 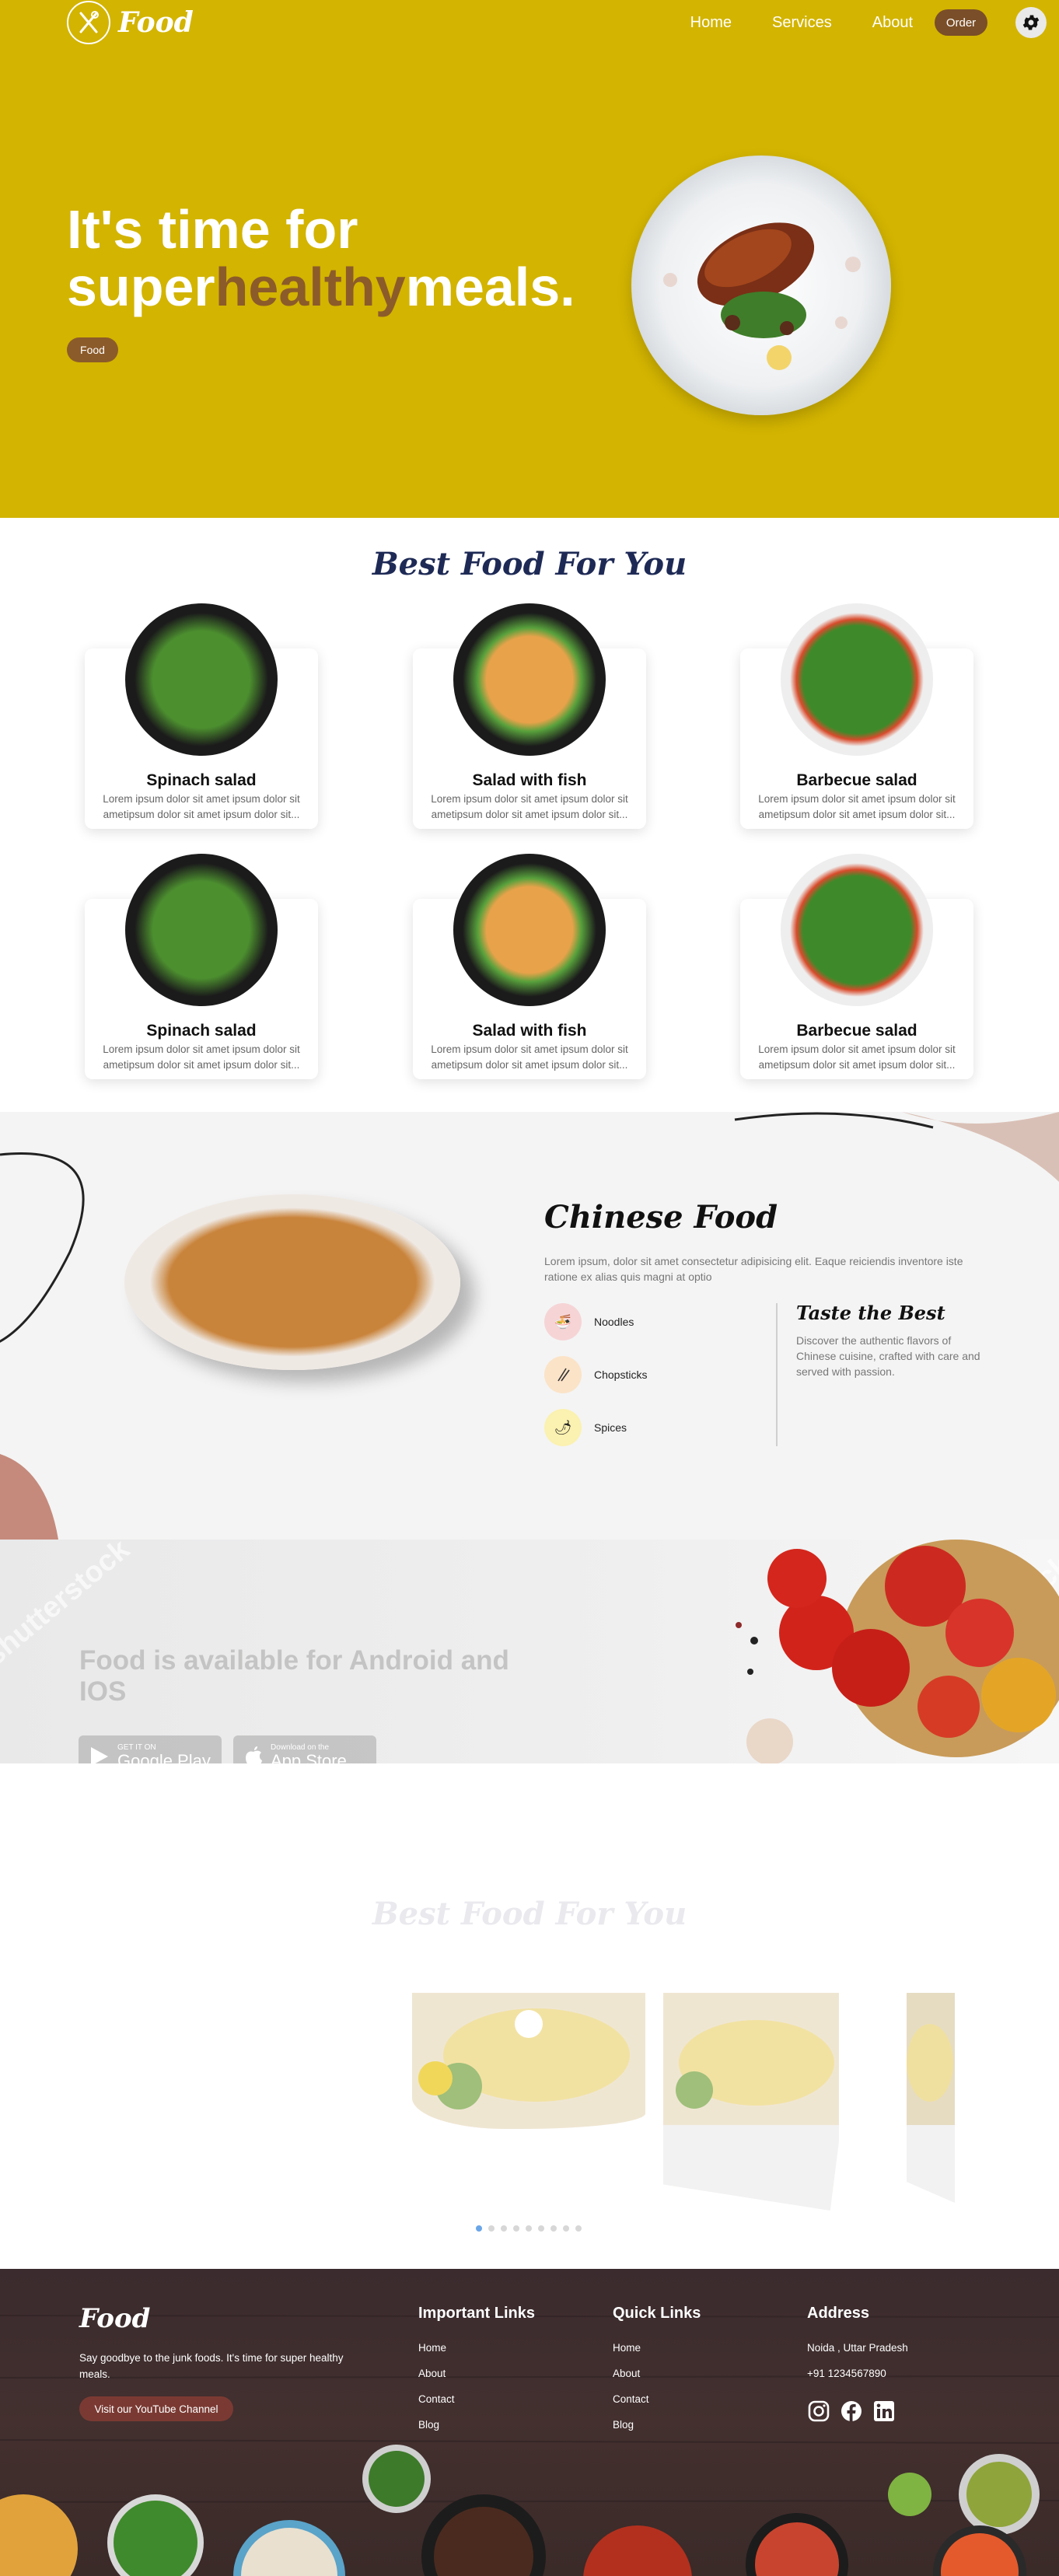 What do you see at coordinates (294, 1676) in the screenshot?
I see `app-banner-title: Food is available for Android and IOS` at bounding box center [294, 1676].